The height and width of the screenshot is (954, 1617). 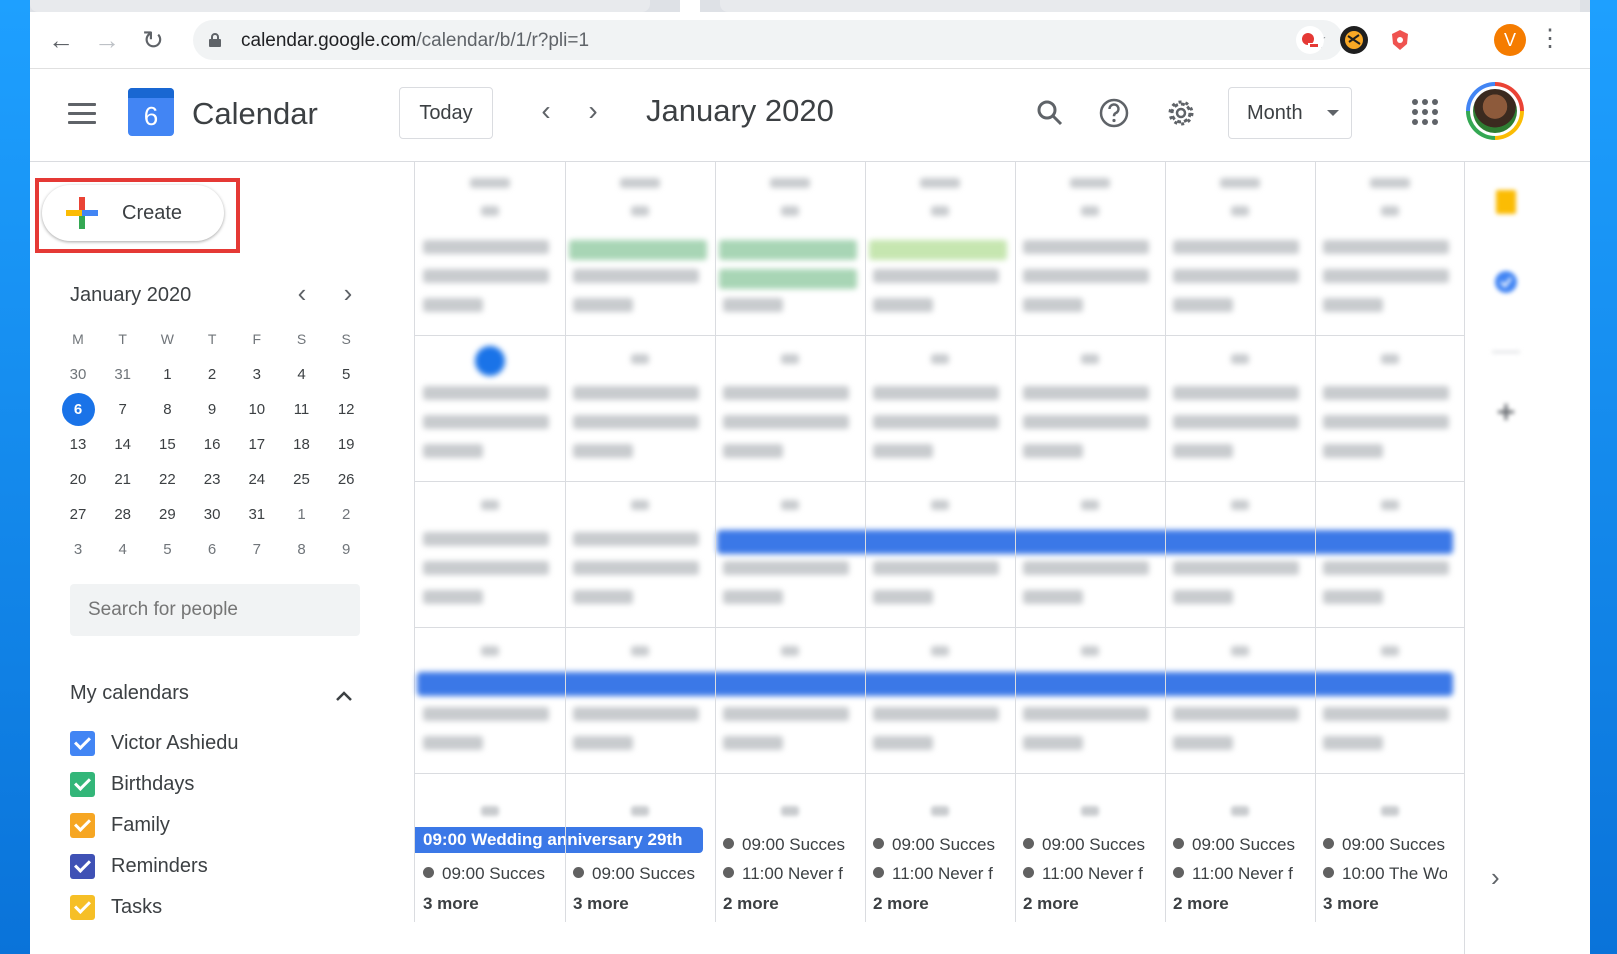 I want to click on mini-day-selected: 6, so click(x=78, y=409).